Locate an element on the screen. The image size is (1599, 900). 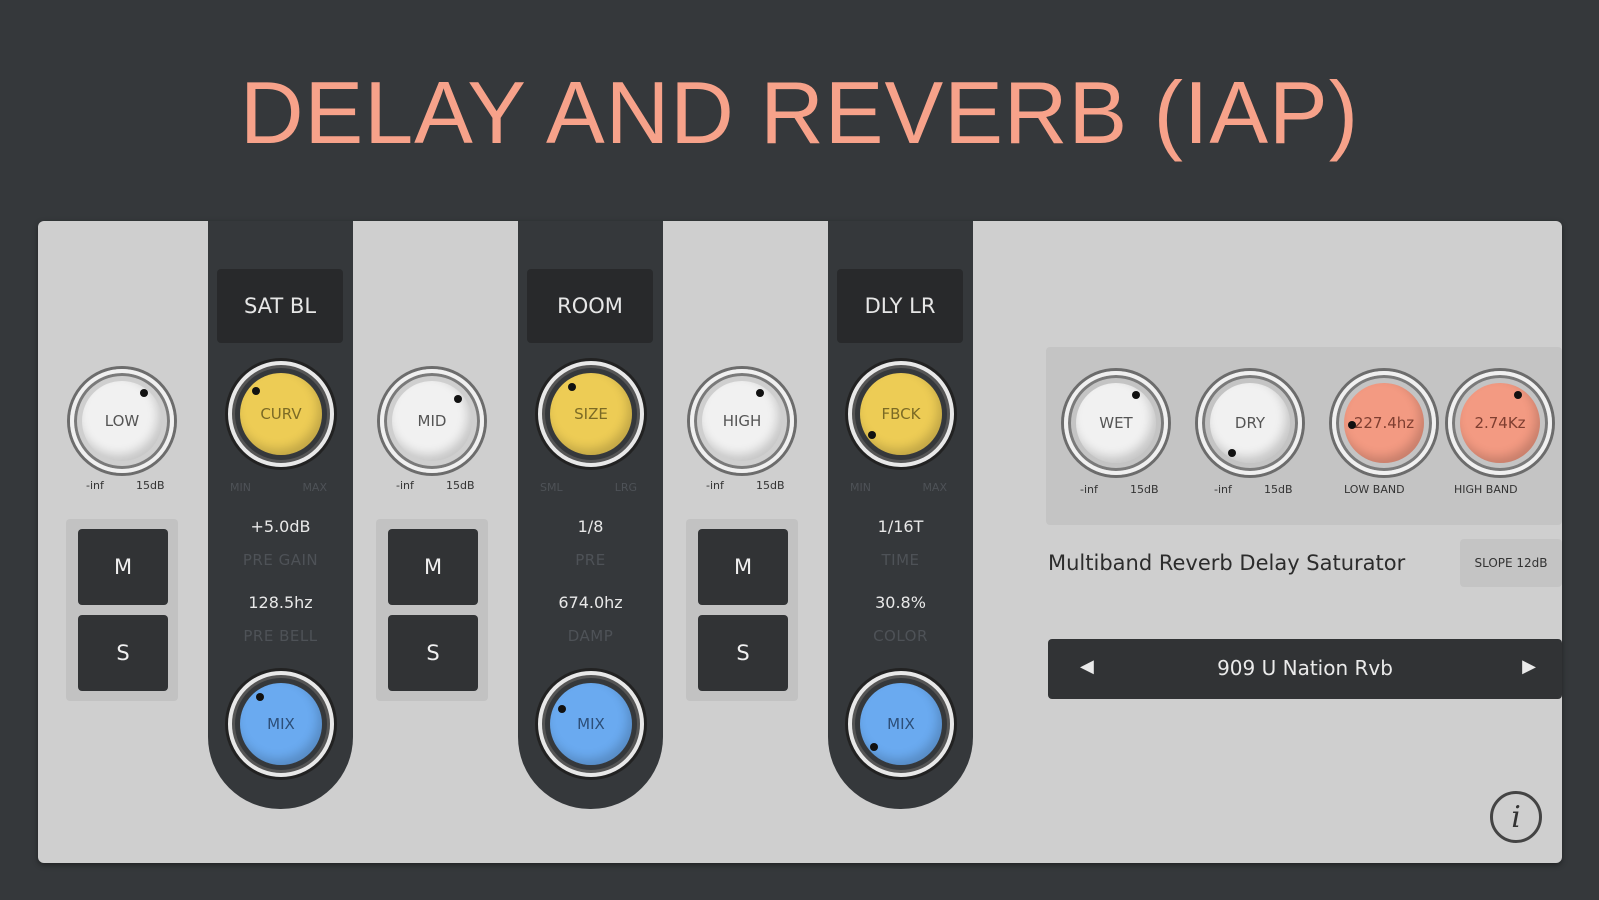
pre-gain-caption: PRE GAIN is located at coordinates (280, 560).